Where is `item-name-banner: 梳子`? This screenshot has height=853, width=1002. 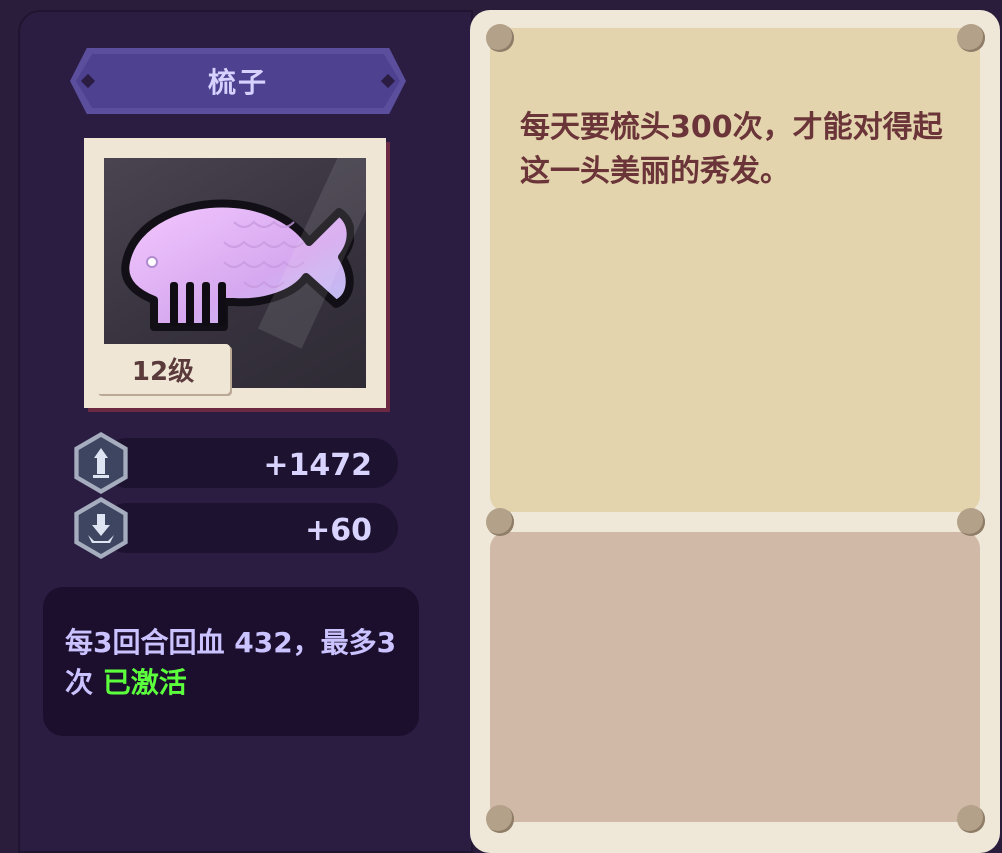 item-name-banner: 梳子 is located at coordinates (238, 81).